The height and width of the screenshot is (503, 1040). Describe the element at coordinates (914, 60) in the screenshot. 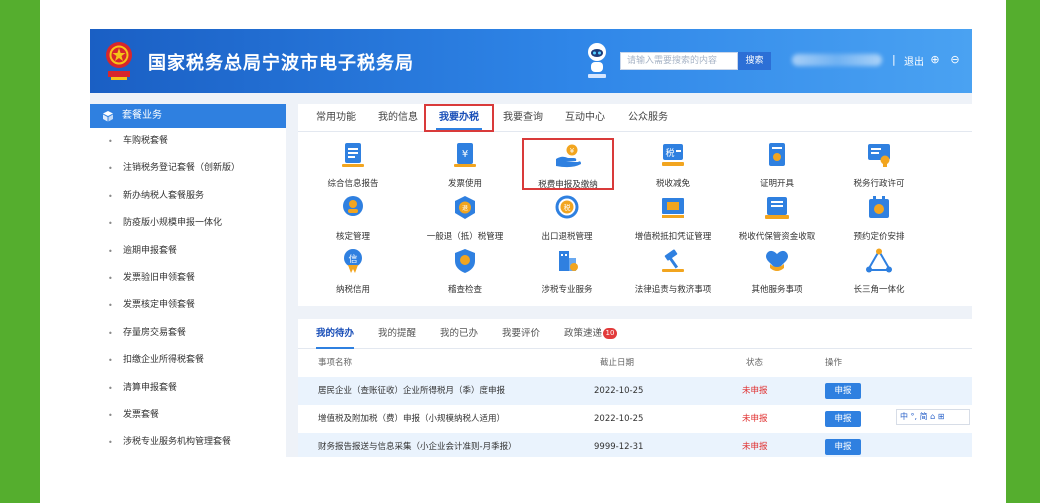

I see `logout-link: 退出` at that location.